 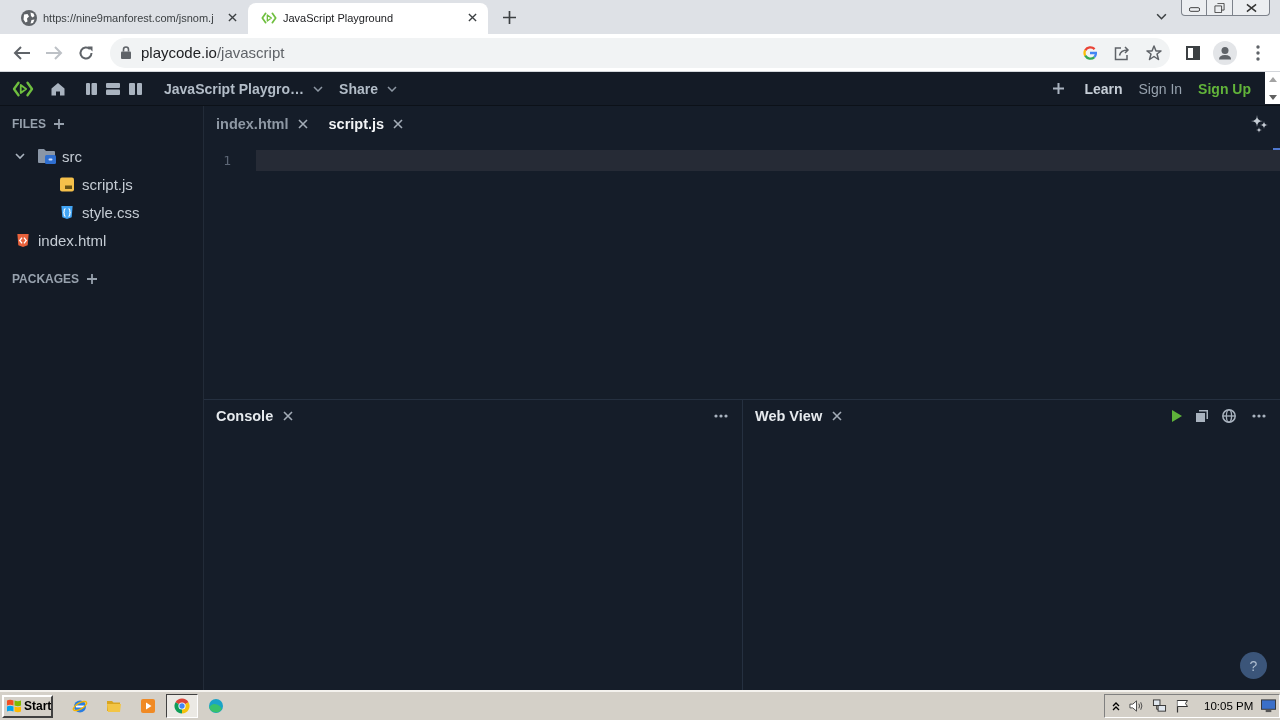 What do you see at coordinates (1136, 706) in the screenshot?
I see `speaker-icon` at bounding box center [1136, 706].